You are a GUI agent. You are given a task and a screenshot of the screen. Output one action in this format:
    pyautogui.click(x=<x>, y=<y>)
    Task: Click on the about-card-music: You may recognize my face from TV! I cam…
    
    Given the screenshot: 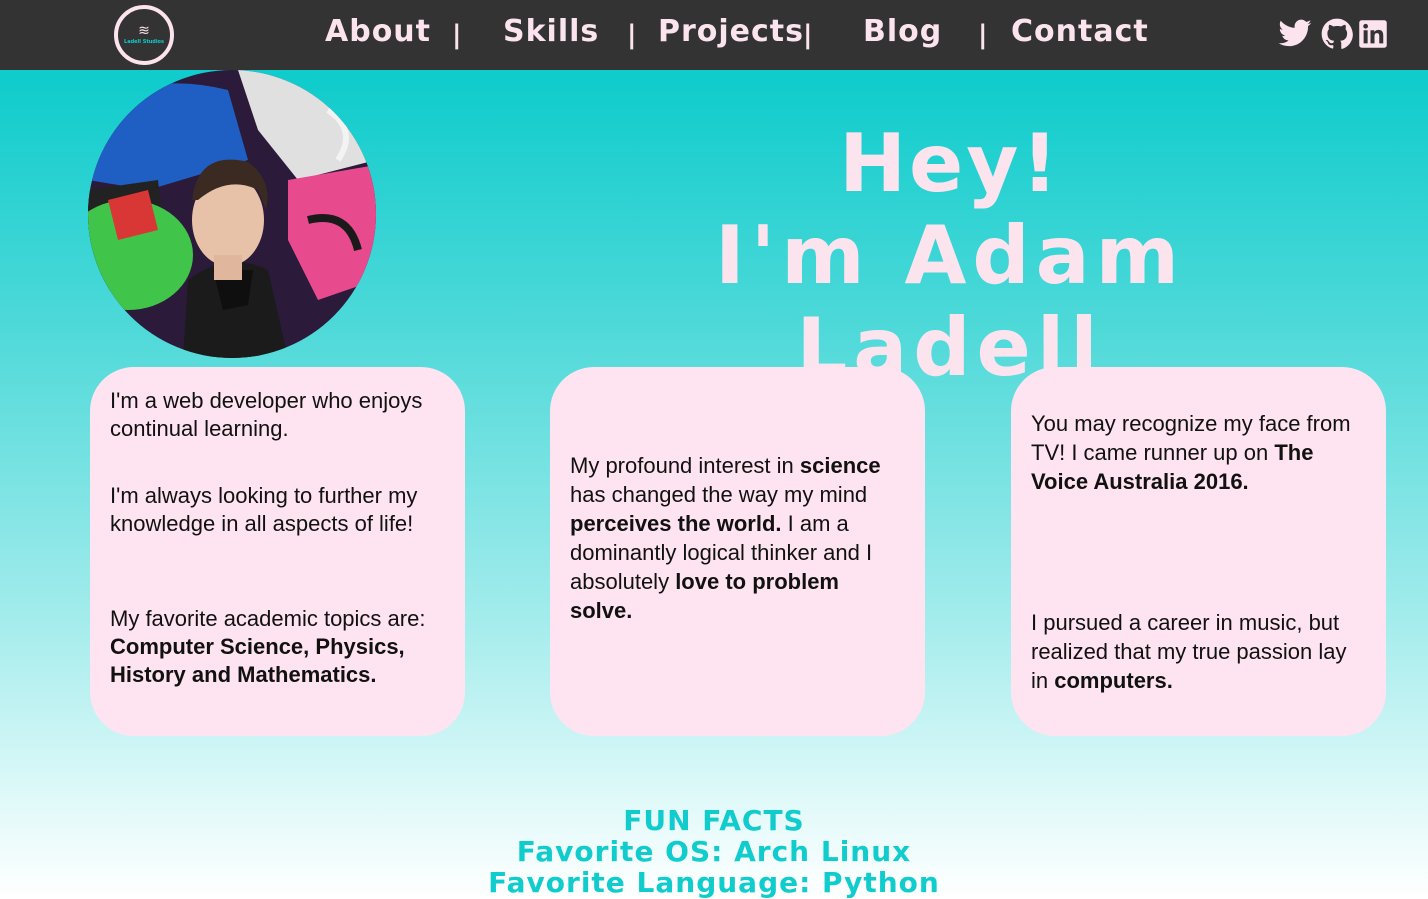 What is the action you would take?
    pyautogui.click(x=1198, y=551)
    